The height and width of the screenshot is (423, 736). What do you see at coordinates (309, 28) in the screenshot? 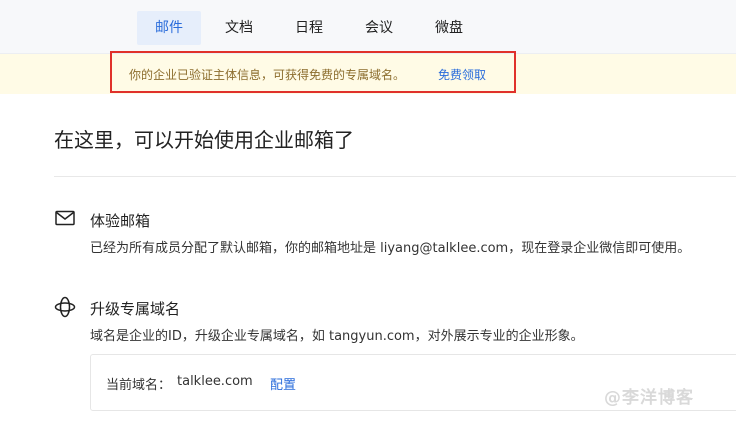
I see `tab-calendar: 日程` at bounding box center [309, 28].